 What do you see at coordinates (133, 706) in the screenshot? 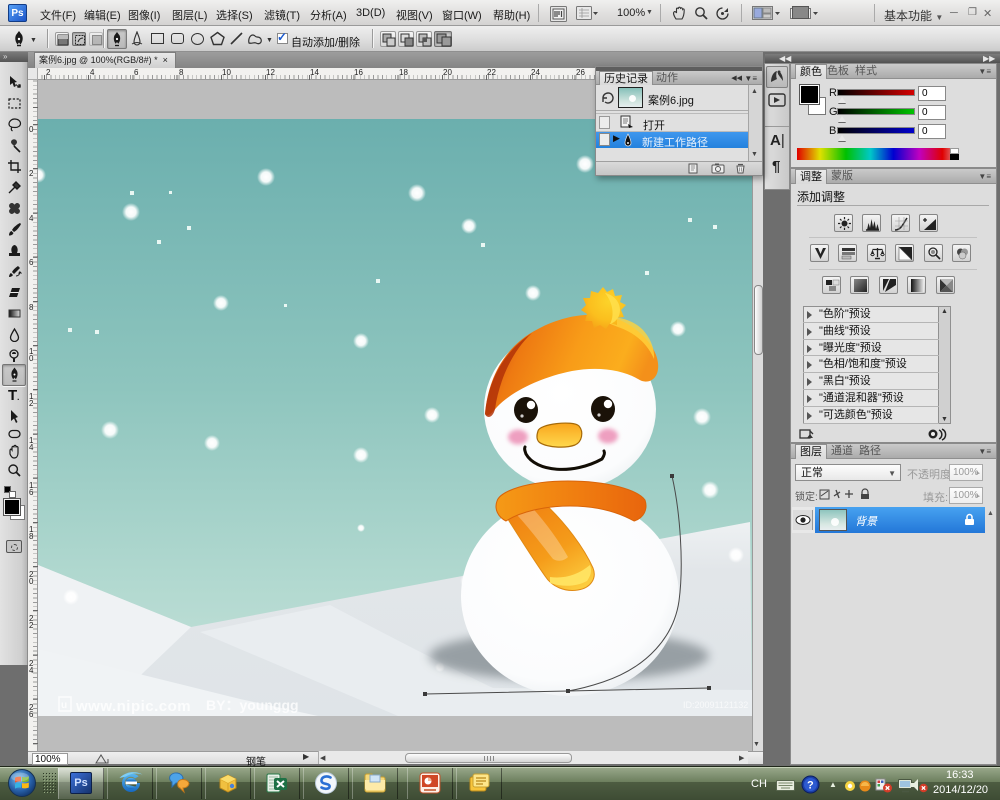
I see `svg-text: www.nipic.com` at bounding box center [133, 706].